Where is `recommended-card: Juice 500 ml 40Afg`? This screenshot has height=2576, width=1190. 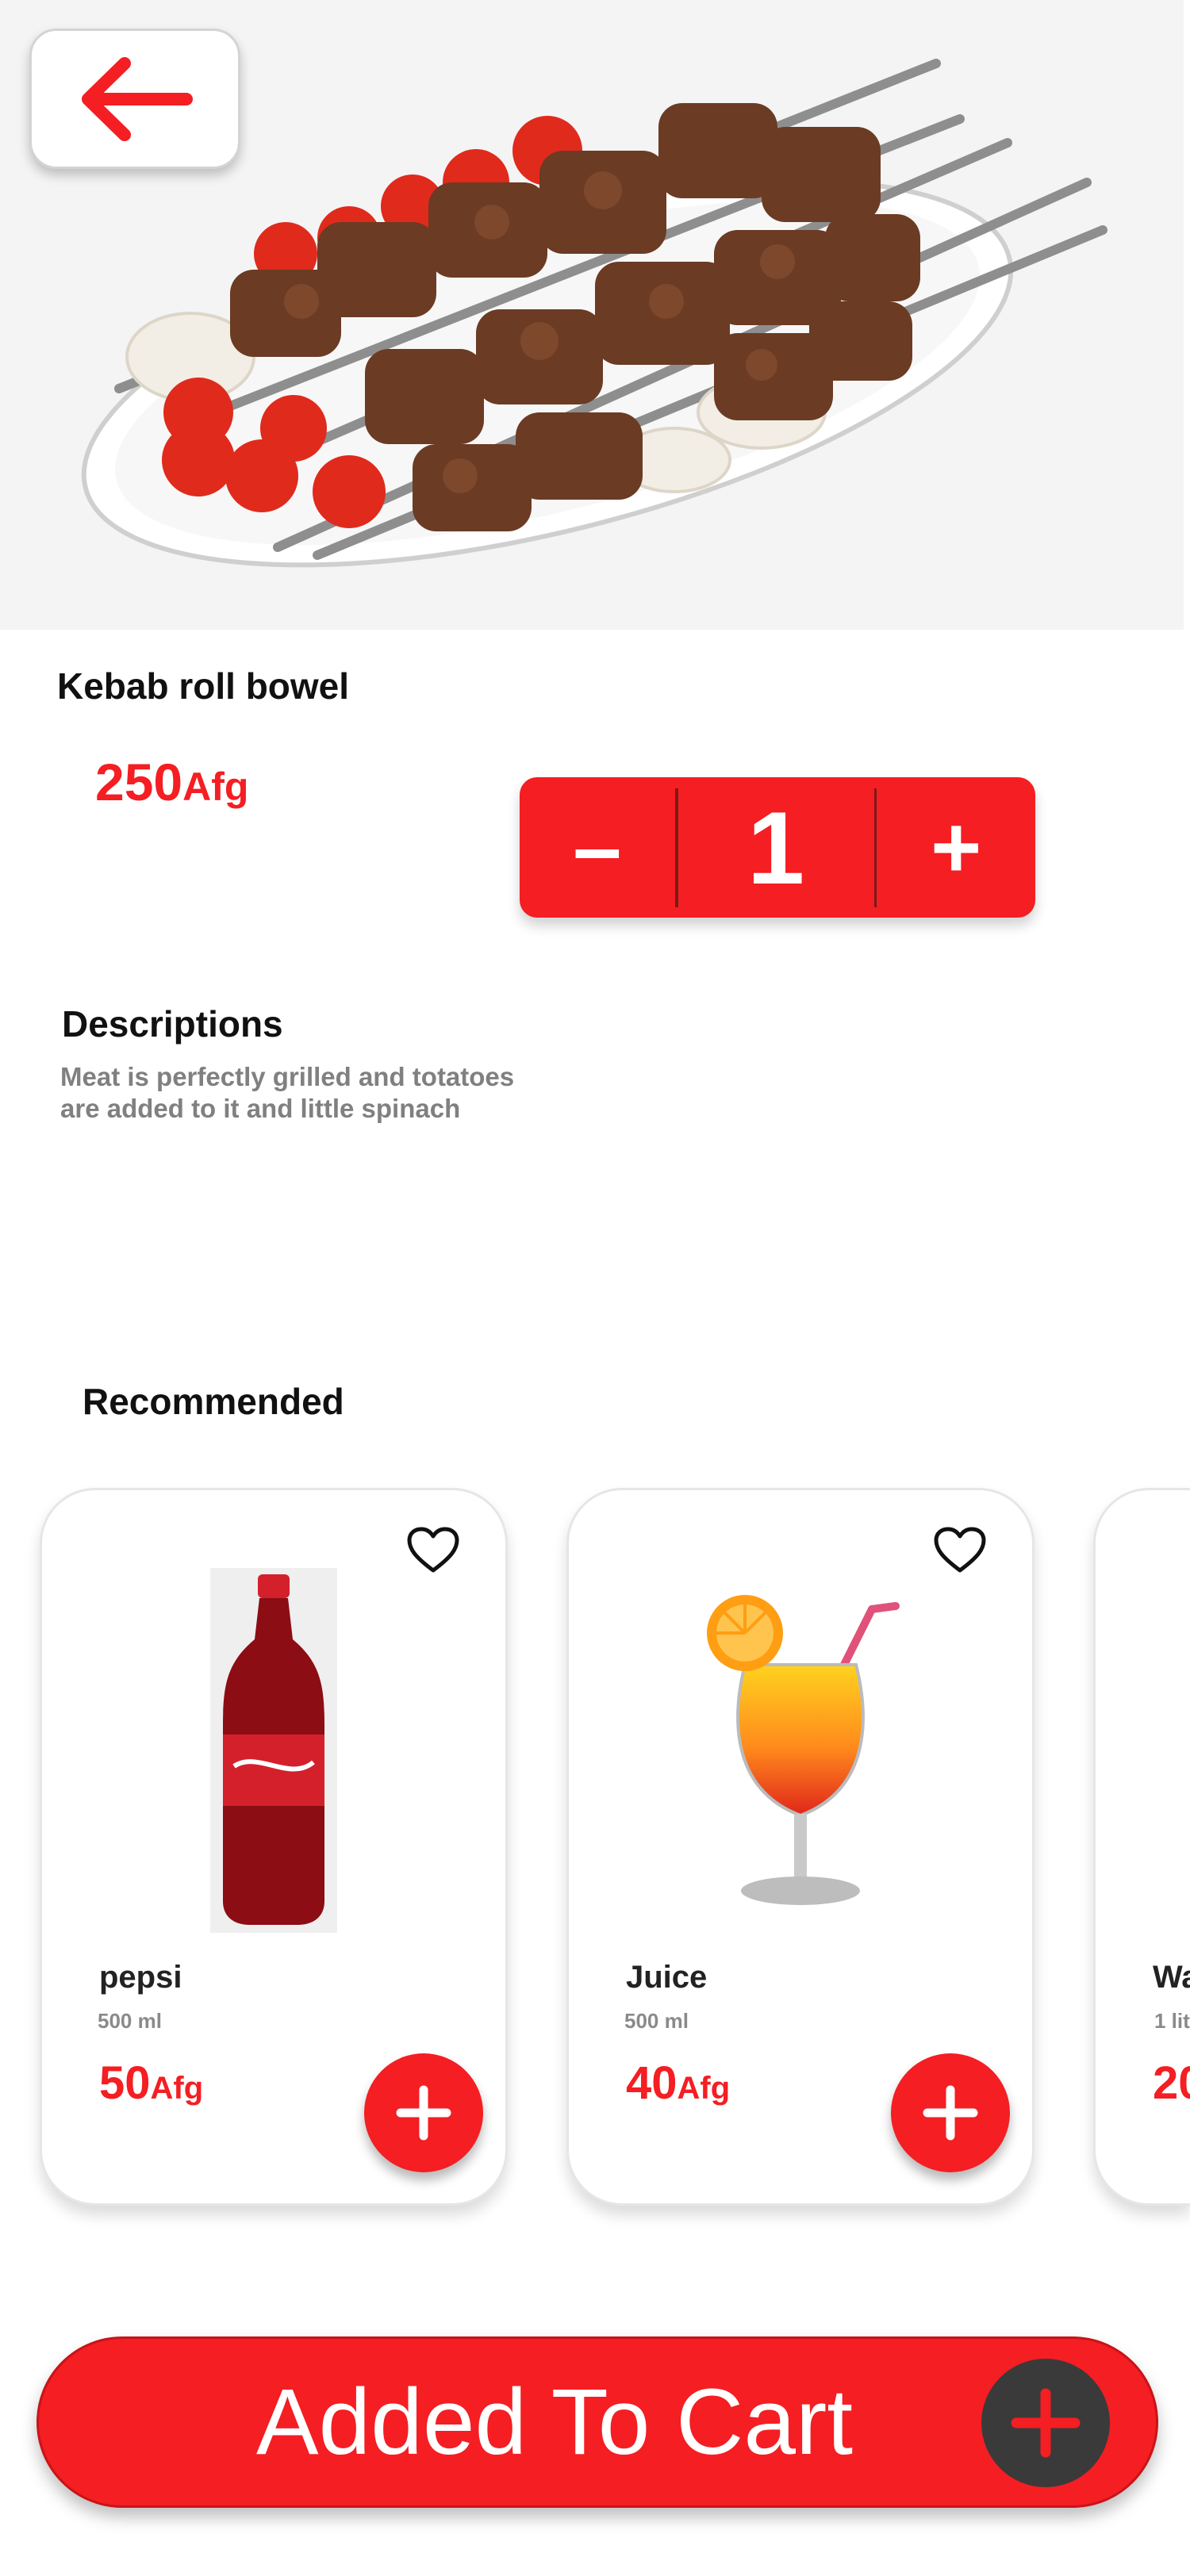 recommended-card: Juice 500 ml 40Afg is located at coordinates (800, 1847).